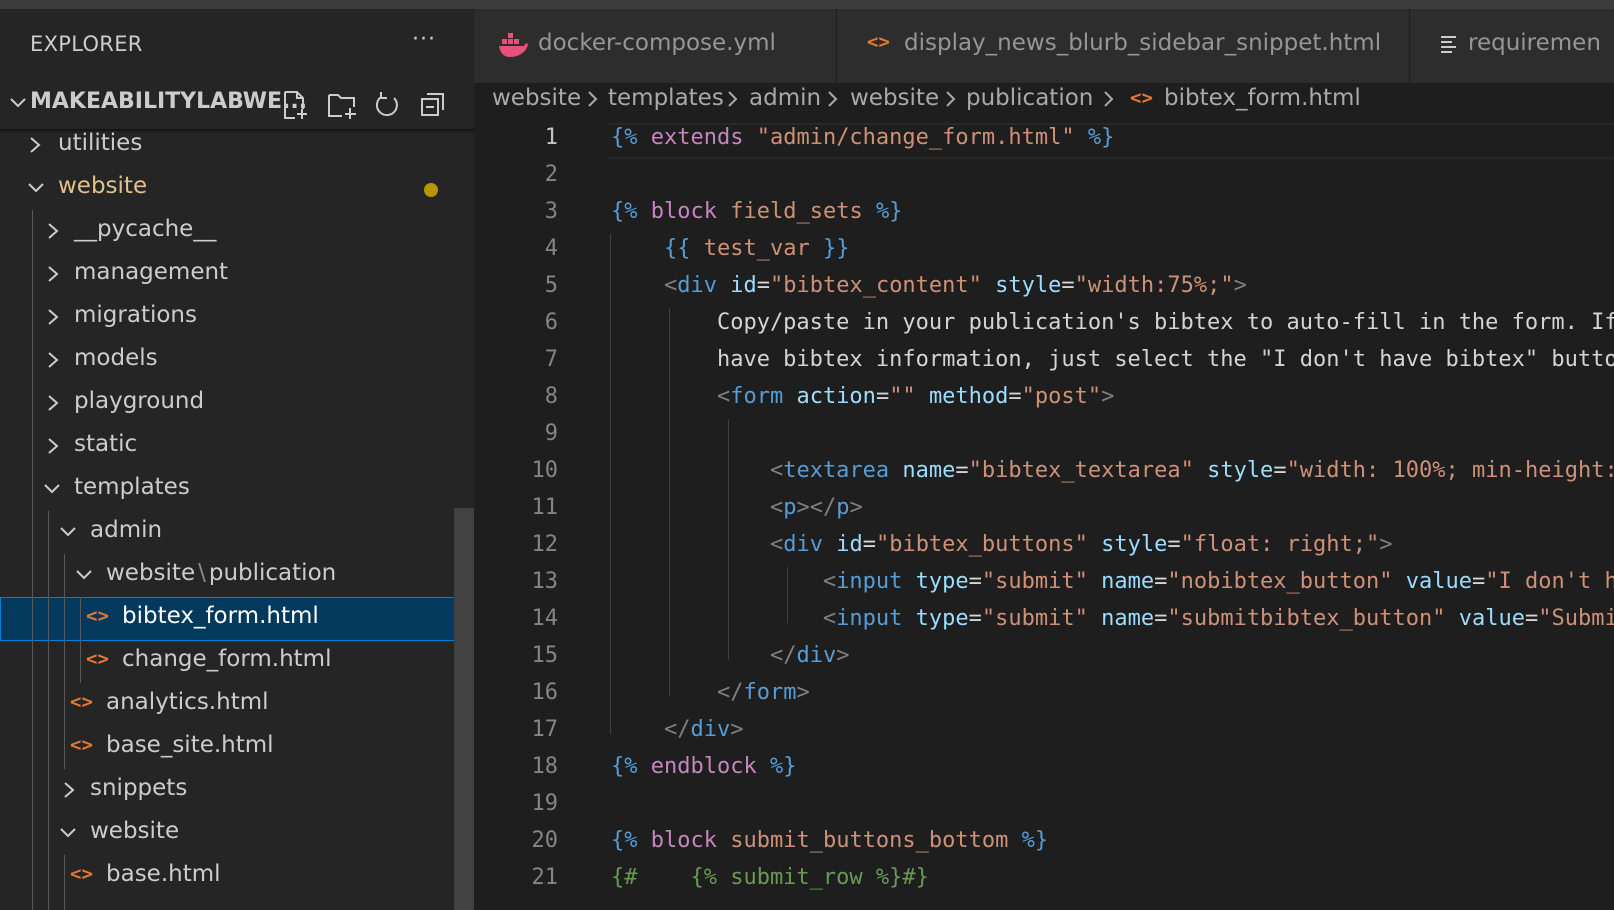 The height and width of the screenshot is (910, 1614). Describe the element at coordinates (1128, 581) in the screenshot. I see `code-token: name` at that location.